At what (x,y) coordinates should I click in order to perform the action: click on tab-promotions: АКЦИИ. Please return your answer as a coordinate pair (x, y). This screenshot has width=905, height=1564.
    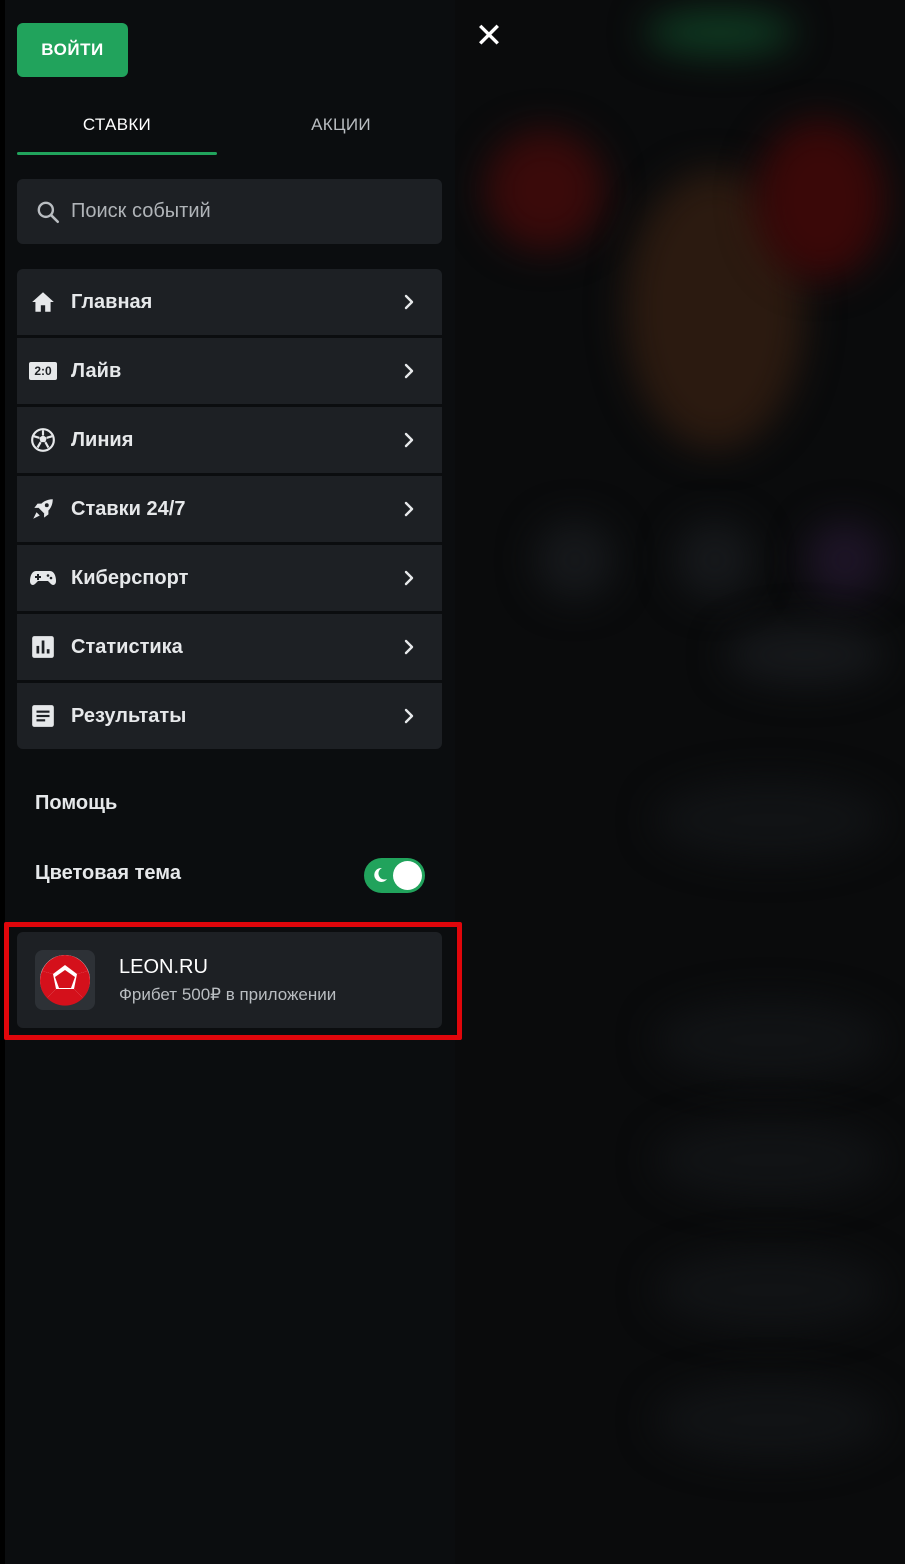
    Looking at the image, I should click on (341, 125).